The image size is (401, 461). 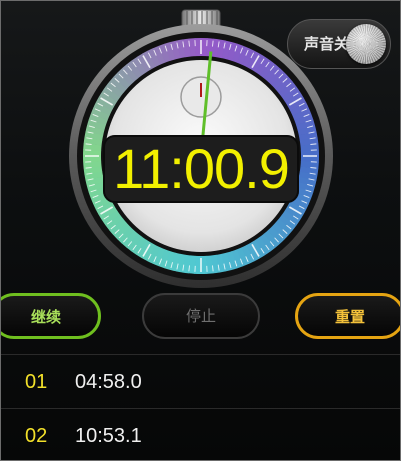 I want to click on lap-number: 02, so click(x=36, y=436).